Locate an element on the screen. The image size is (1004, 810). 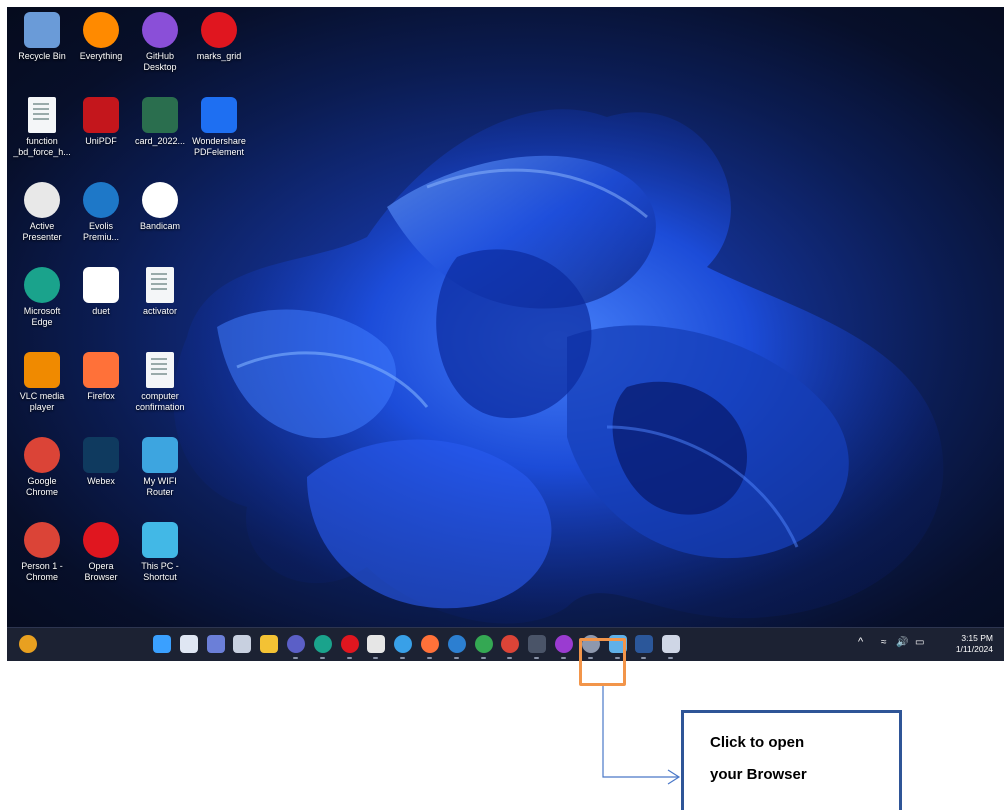
instruction-callout-box: Click to open your Browser is located at coordinates (791, 760).